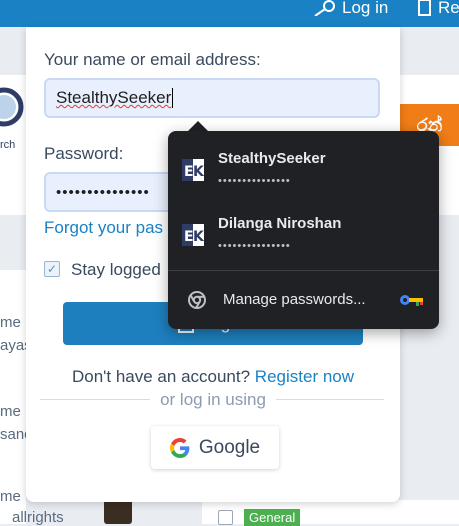  What do you see at coordinates (411, 300) in the screenshot?
I see `password-key-icon` at bounding box center [411, 300].